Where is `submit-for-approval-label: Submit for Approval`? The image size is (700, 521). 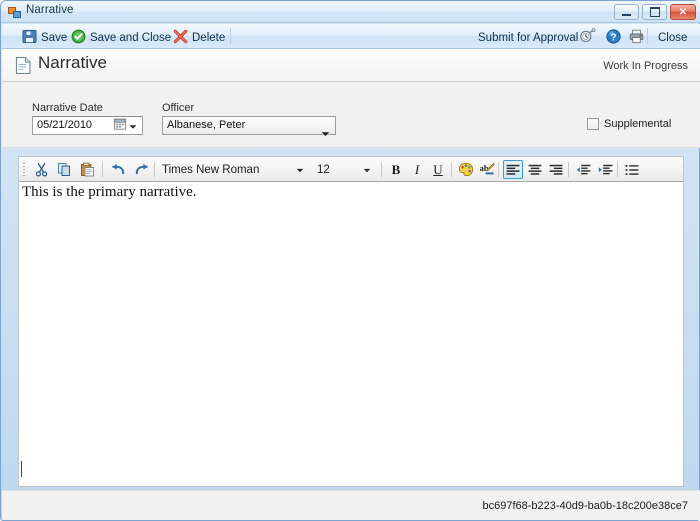
submit-for-approval-label: Submit for Approval is located at coordinates (528, 37).